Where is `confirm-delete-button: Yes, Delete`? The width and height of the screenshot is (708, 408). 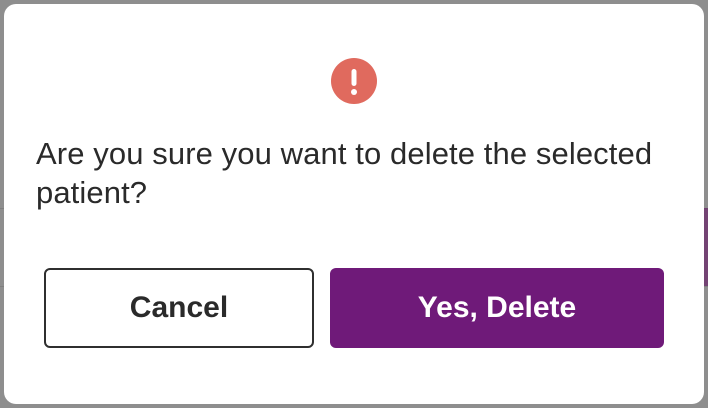 confirm-delete-button: Yes, Delete is located at coordinates (497, 308).